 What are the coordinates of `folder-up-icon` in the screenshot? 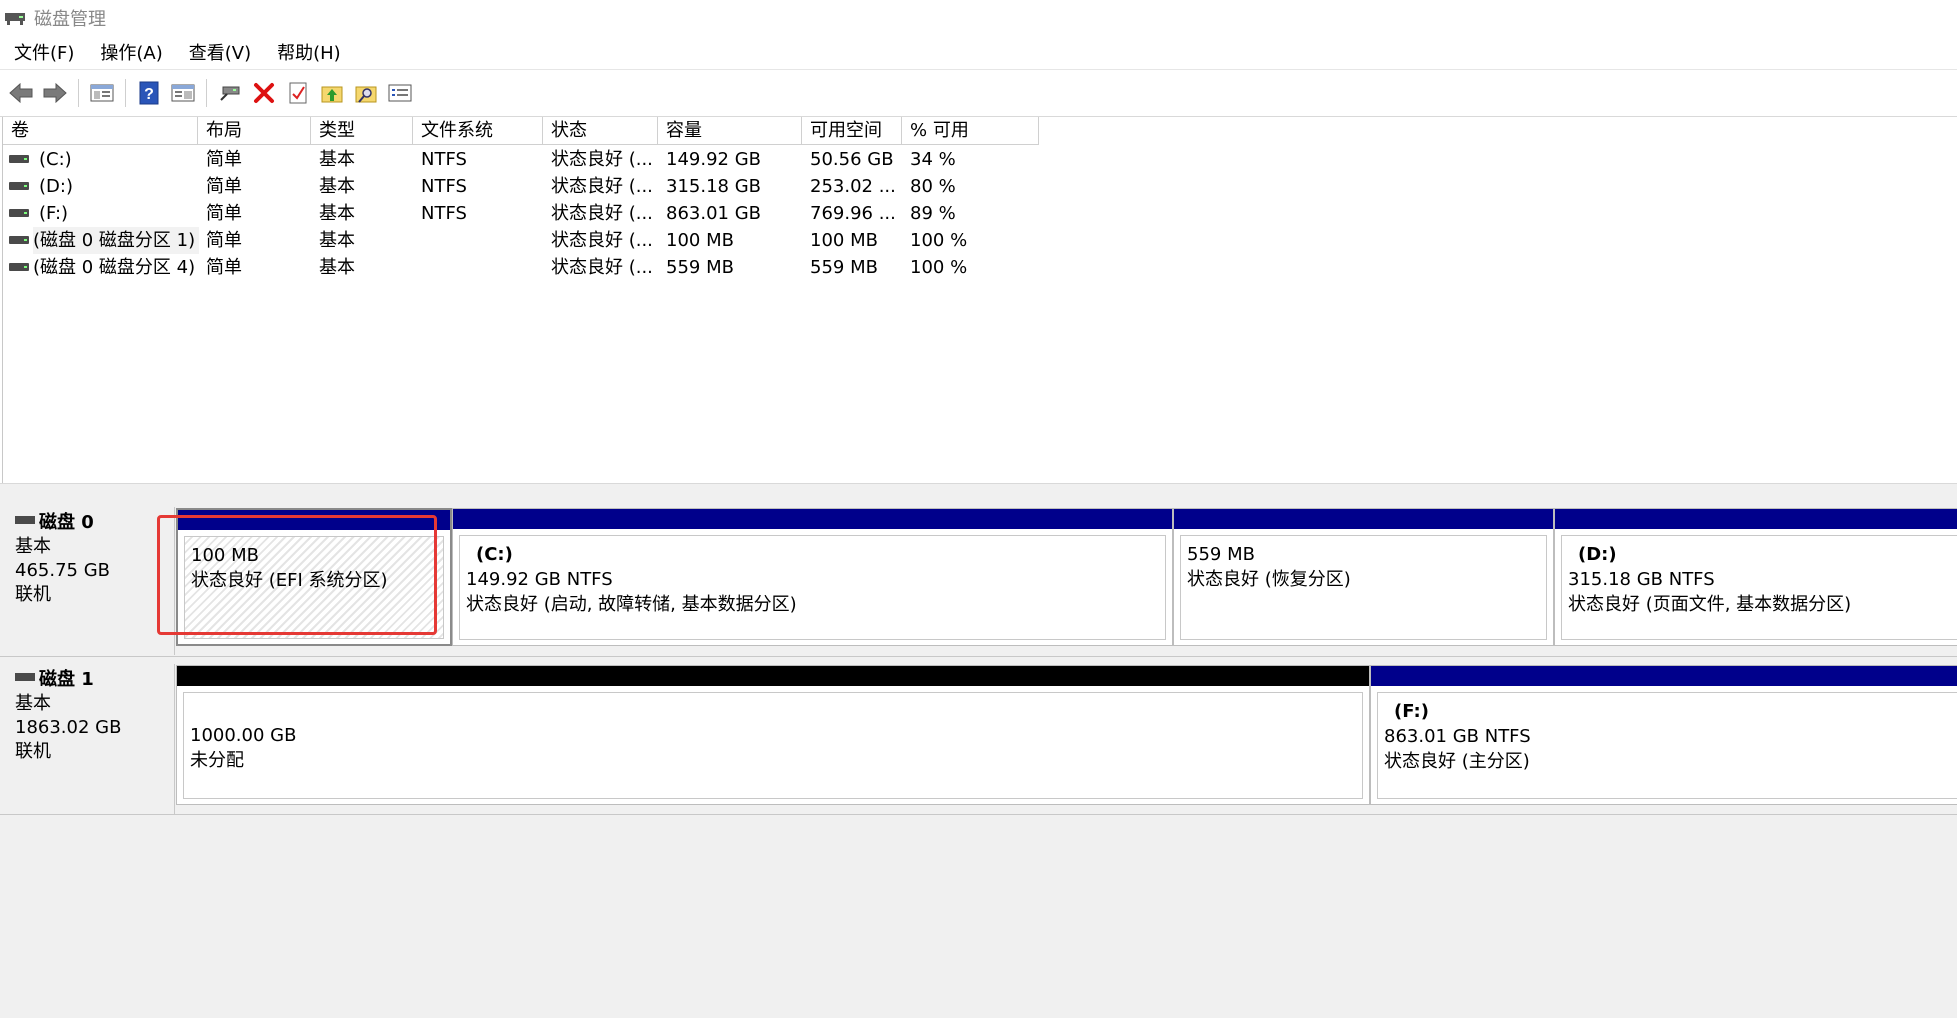 It's located at (332, 93).